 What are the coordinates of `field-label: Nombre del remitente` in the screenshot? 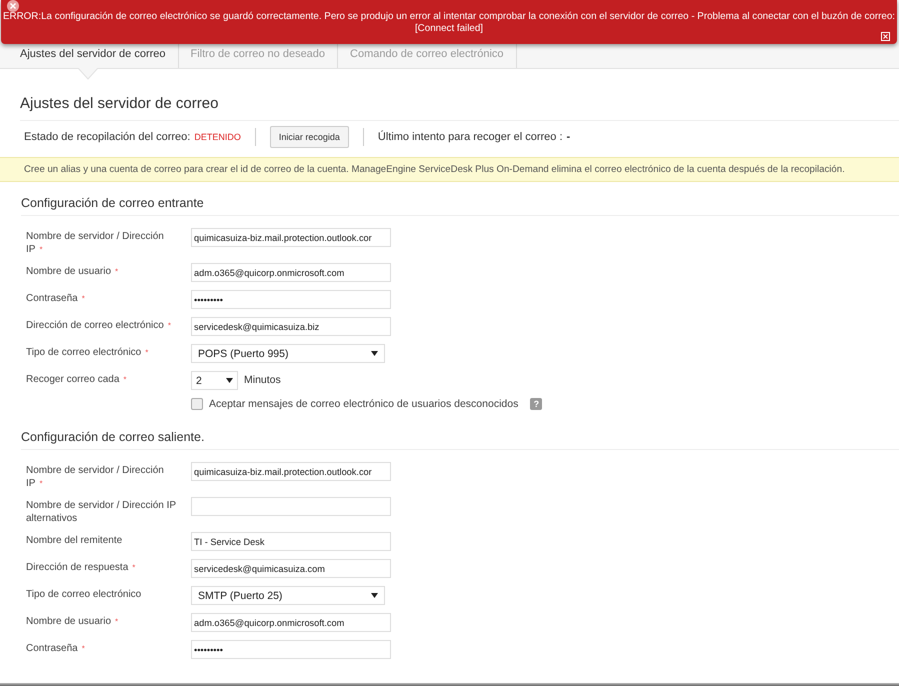 It's located at (75, 540).